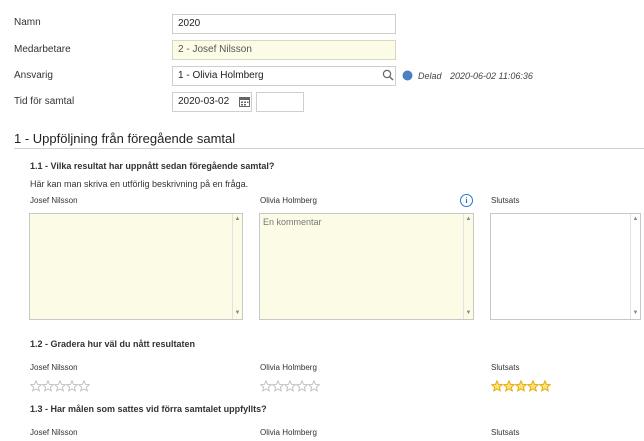  What do you see at coordinates (280, 102) in the screenshot?
I see `time-field` at bounding box center [280, 102].